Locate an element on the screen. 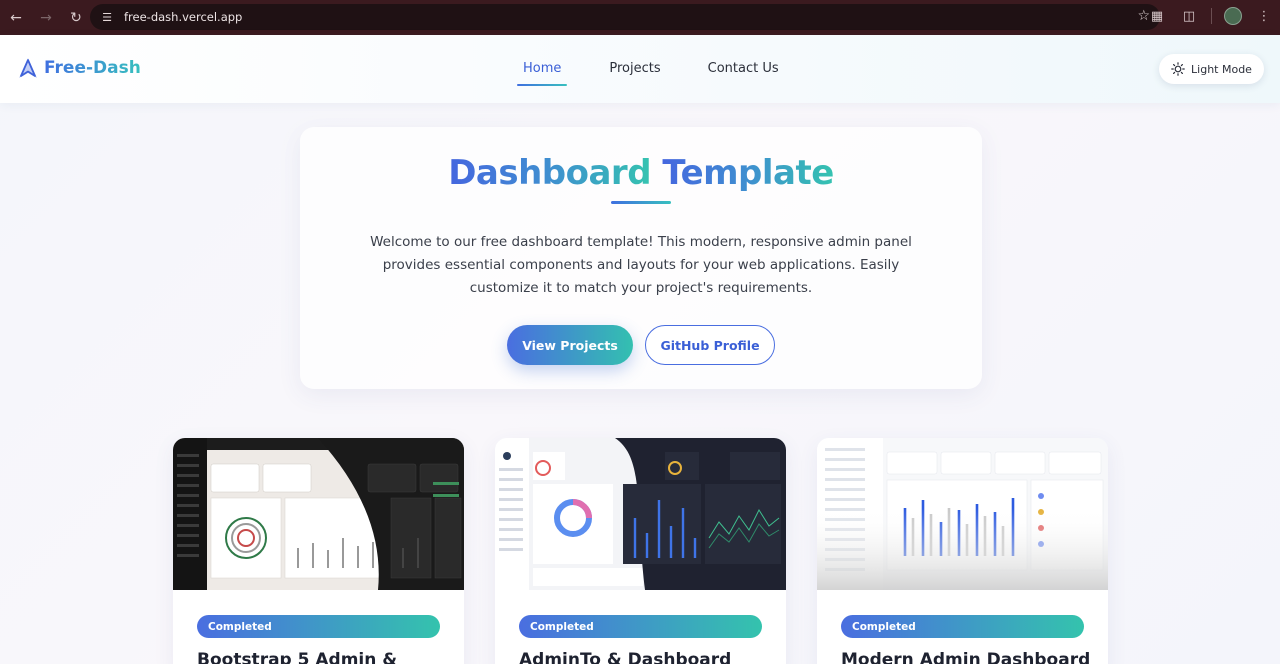  toolbar-divider is located at coordinates (1211, 16).